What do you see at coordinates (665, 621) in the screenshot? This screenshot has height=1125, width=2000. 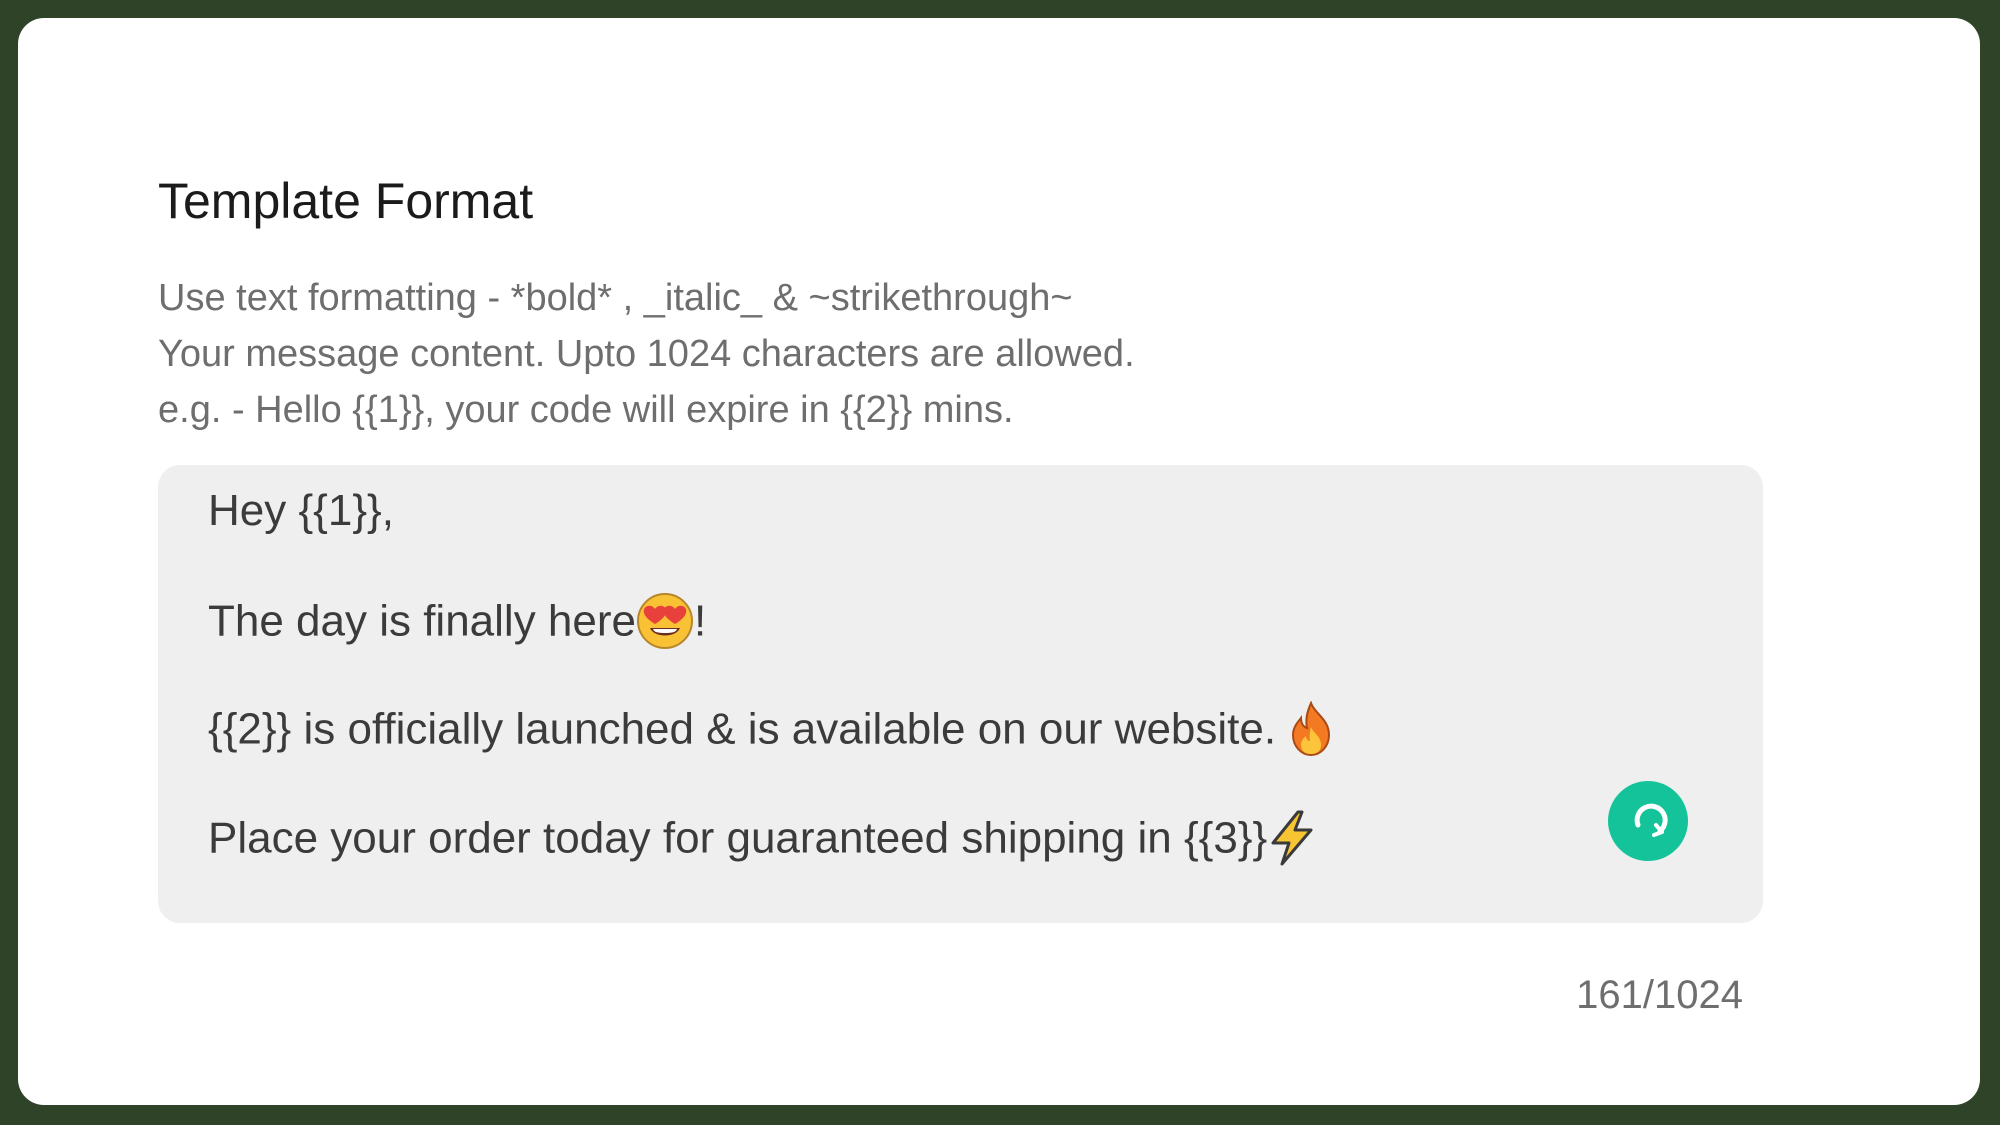 I see `heart-eyes-emoji-icon` at bounding box center [665, 621].